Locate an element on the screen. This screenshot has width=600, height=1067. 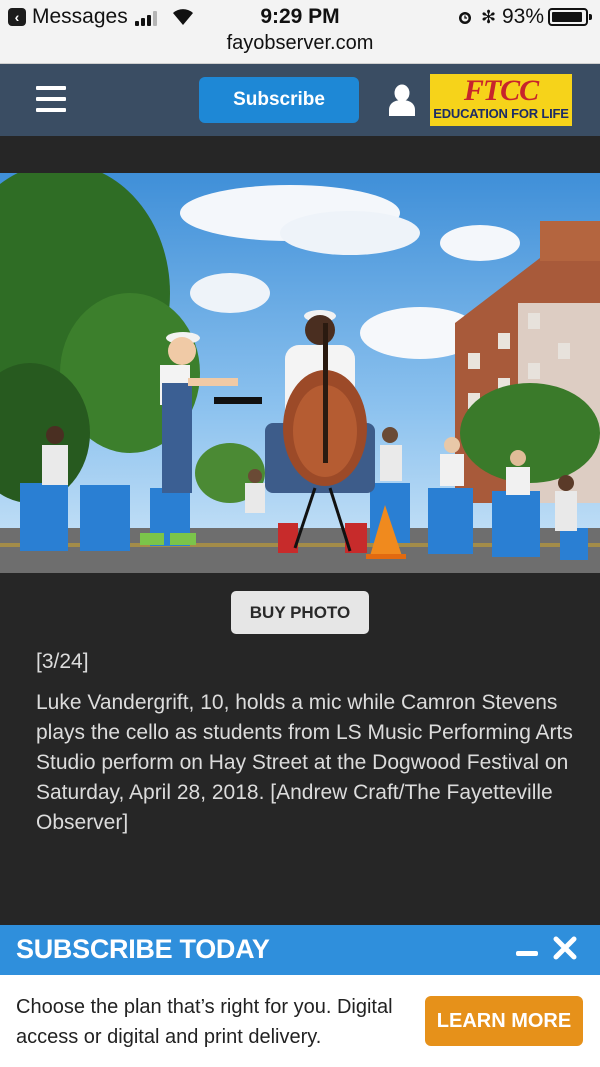
page-url: fayobserver.com is located at coordinates (300, 43).